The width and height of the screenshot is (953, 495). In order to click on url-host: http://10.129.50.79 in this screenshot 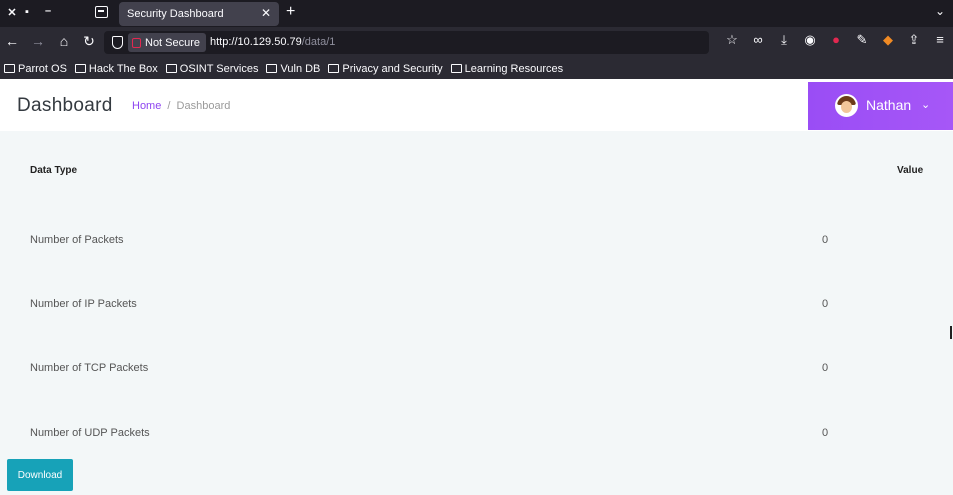, I will do `click(256, 42)`.